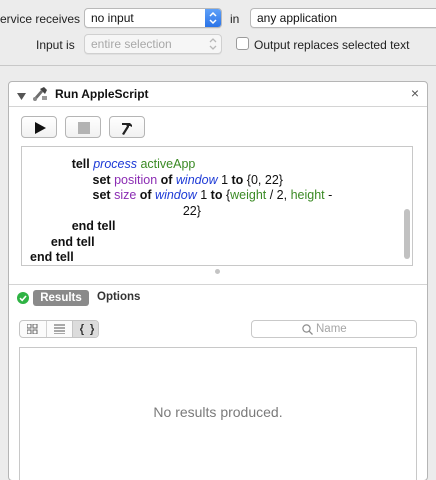 This screenshot has height=480, width=436. I want to click on grid-icon, so click(32, 329).